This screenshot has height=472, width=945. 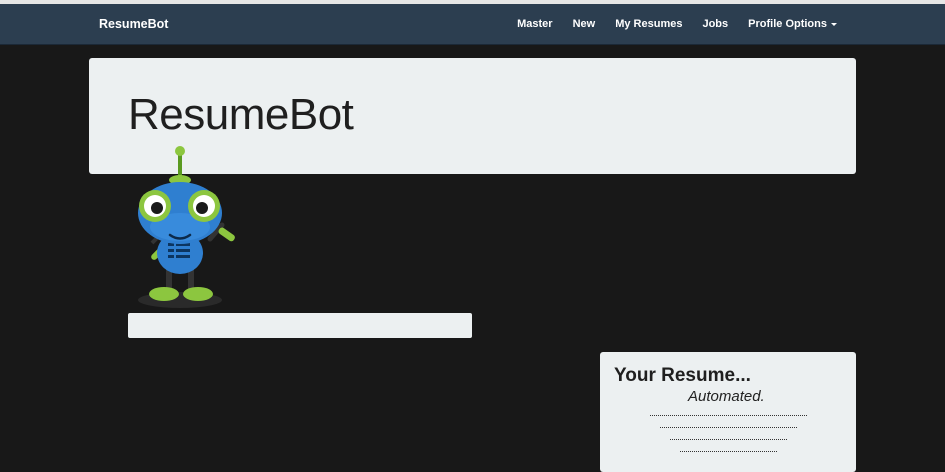 What do you see at coordinates (787, 24) in the screenshot?
I see `profile-options-label: Profile Options` at bounding box center [787, 24].